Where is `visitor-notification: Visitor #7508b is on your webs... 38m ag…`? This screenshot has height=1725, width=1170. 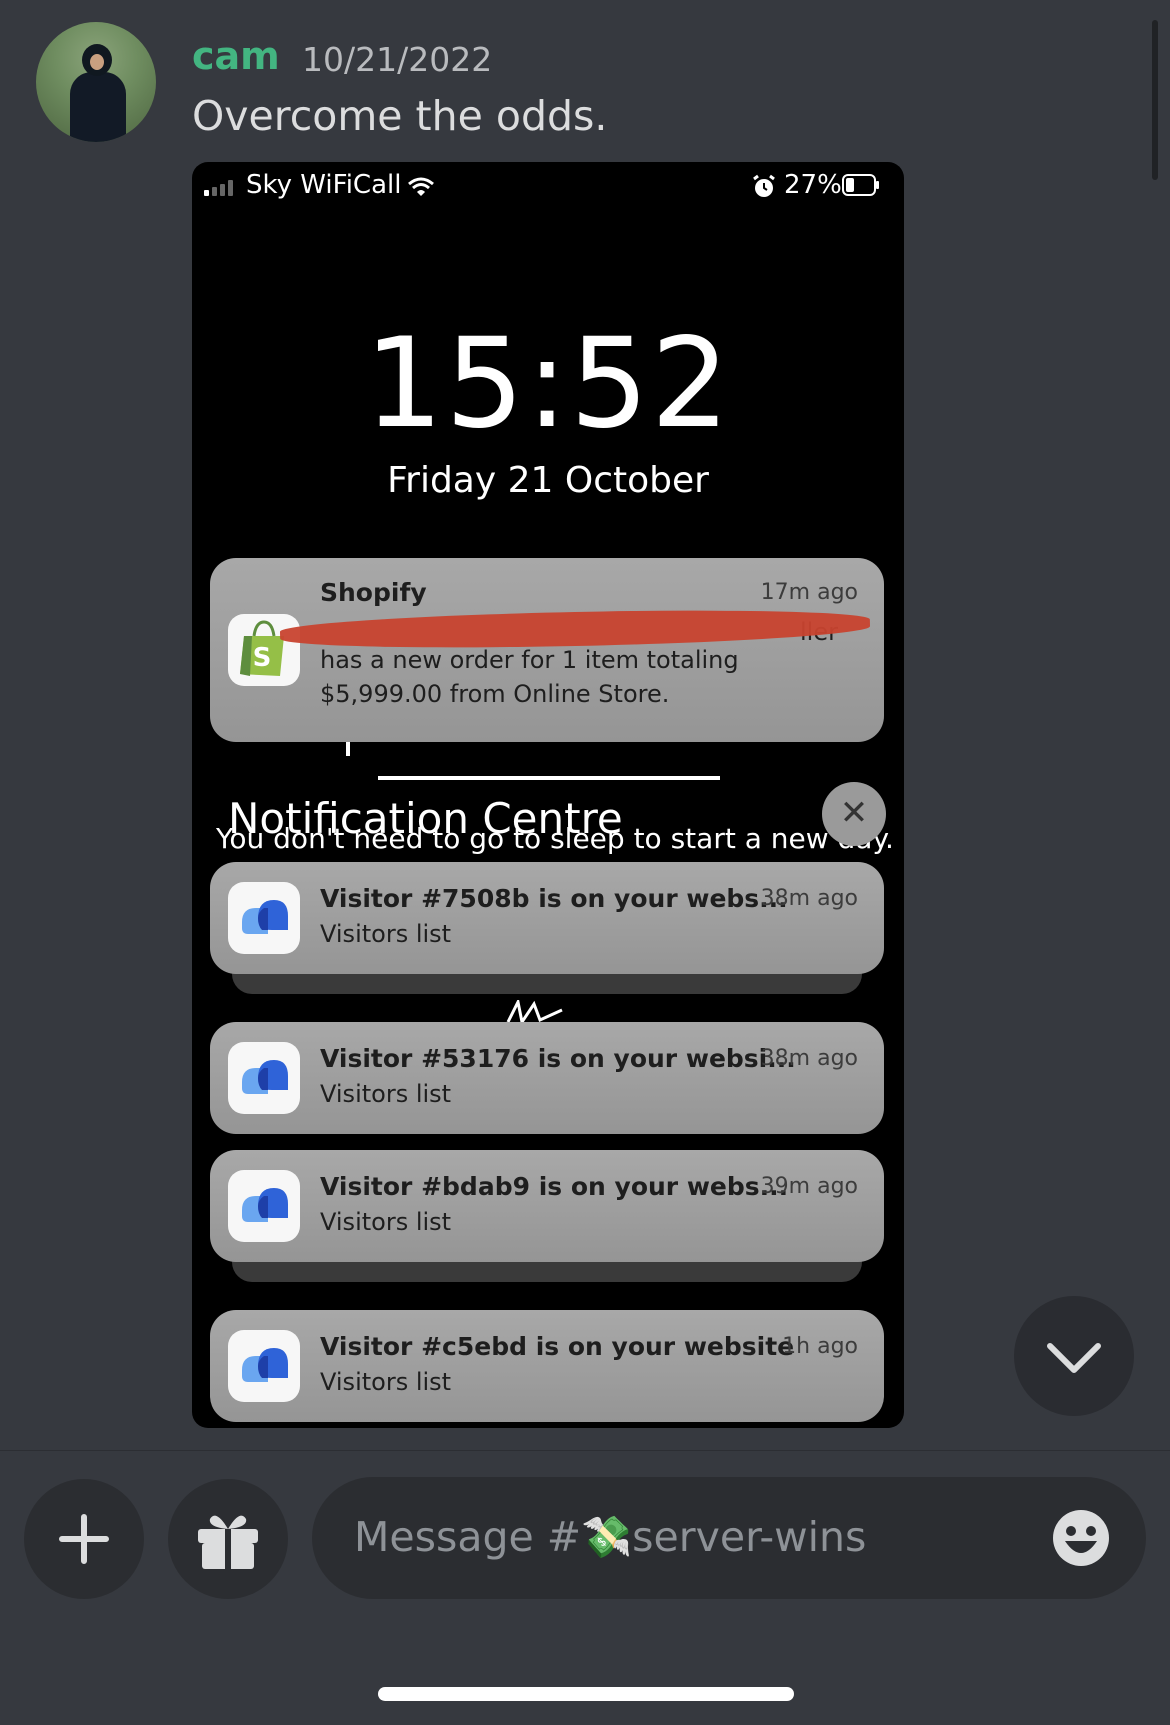 visitor-notification: Visitor #7508b is on your webs... 38m ag… is located at coordinates (547, 918).